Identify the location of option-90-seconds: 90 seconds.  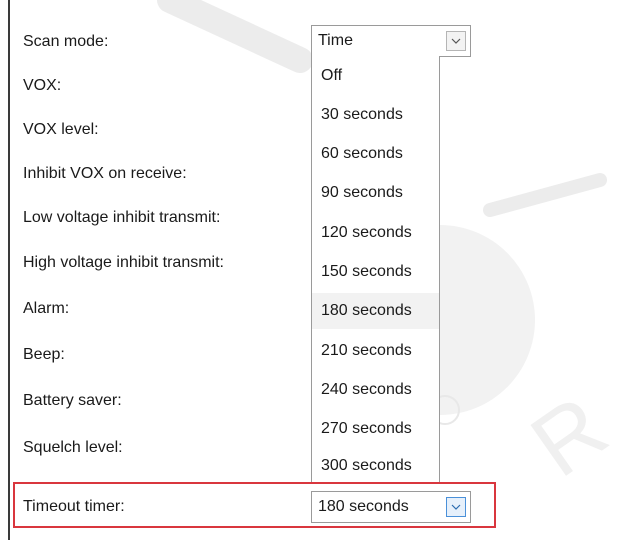
(375, 193).